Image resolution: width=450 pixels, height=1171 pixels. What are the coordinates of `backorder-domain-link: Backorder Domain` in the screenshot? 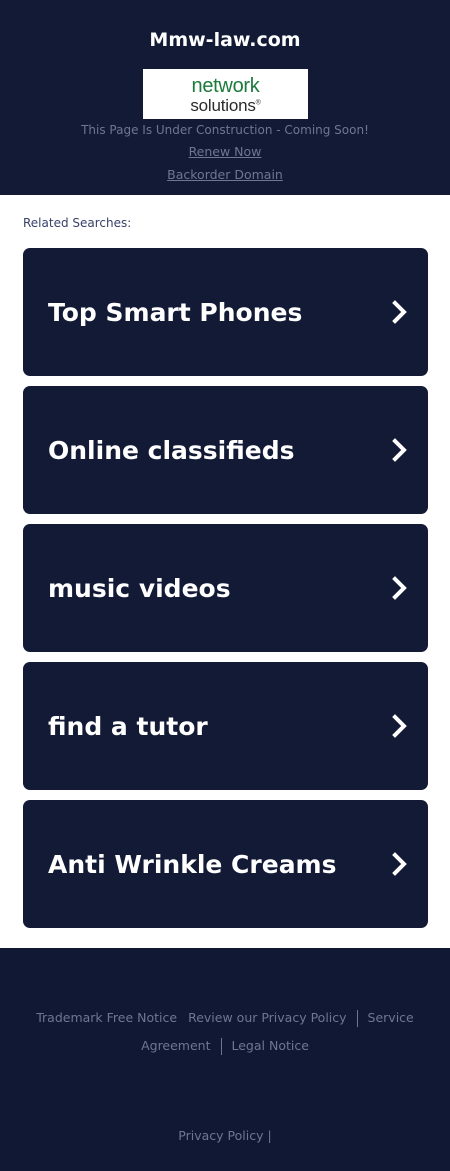 It's located at (225, 174).